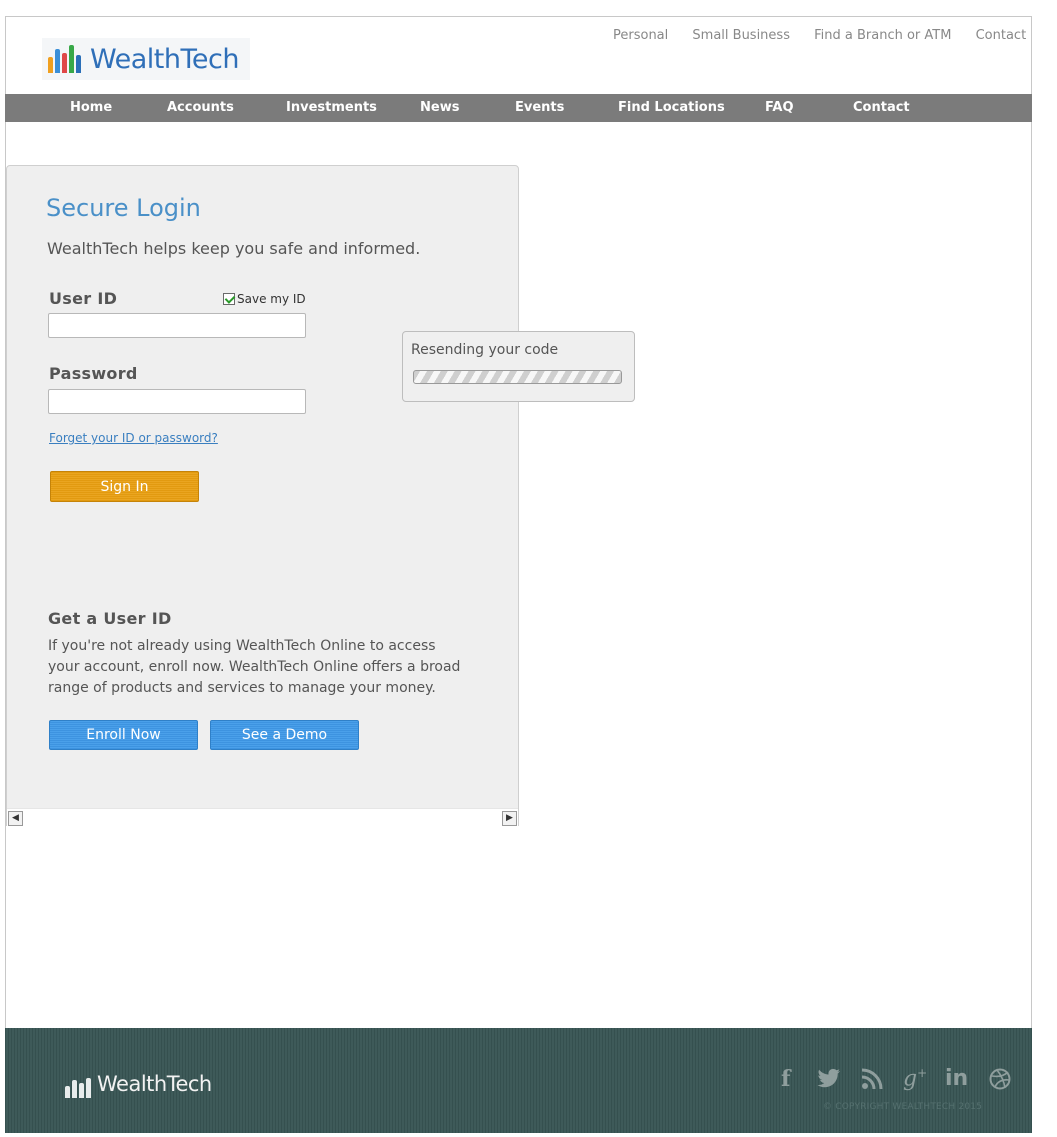  I want to click on save-id-label: Save my ID, so click(271, 299).